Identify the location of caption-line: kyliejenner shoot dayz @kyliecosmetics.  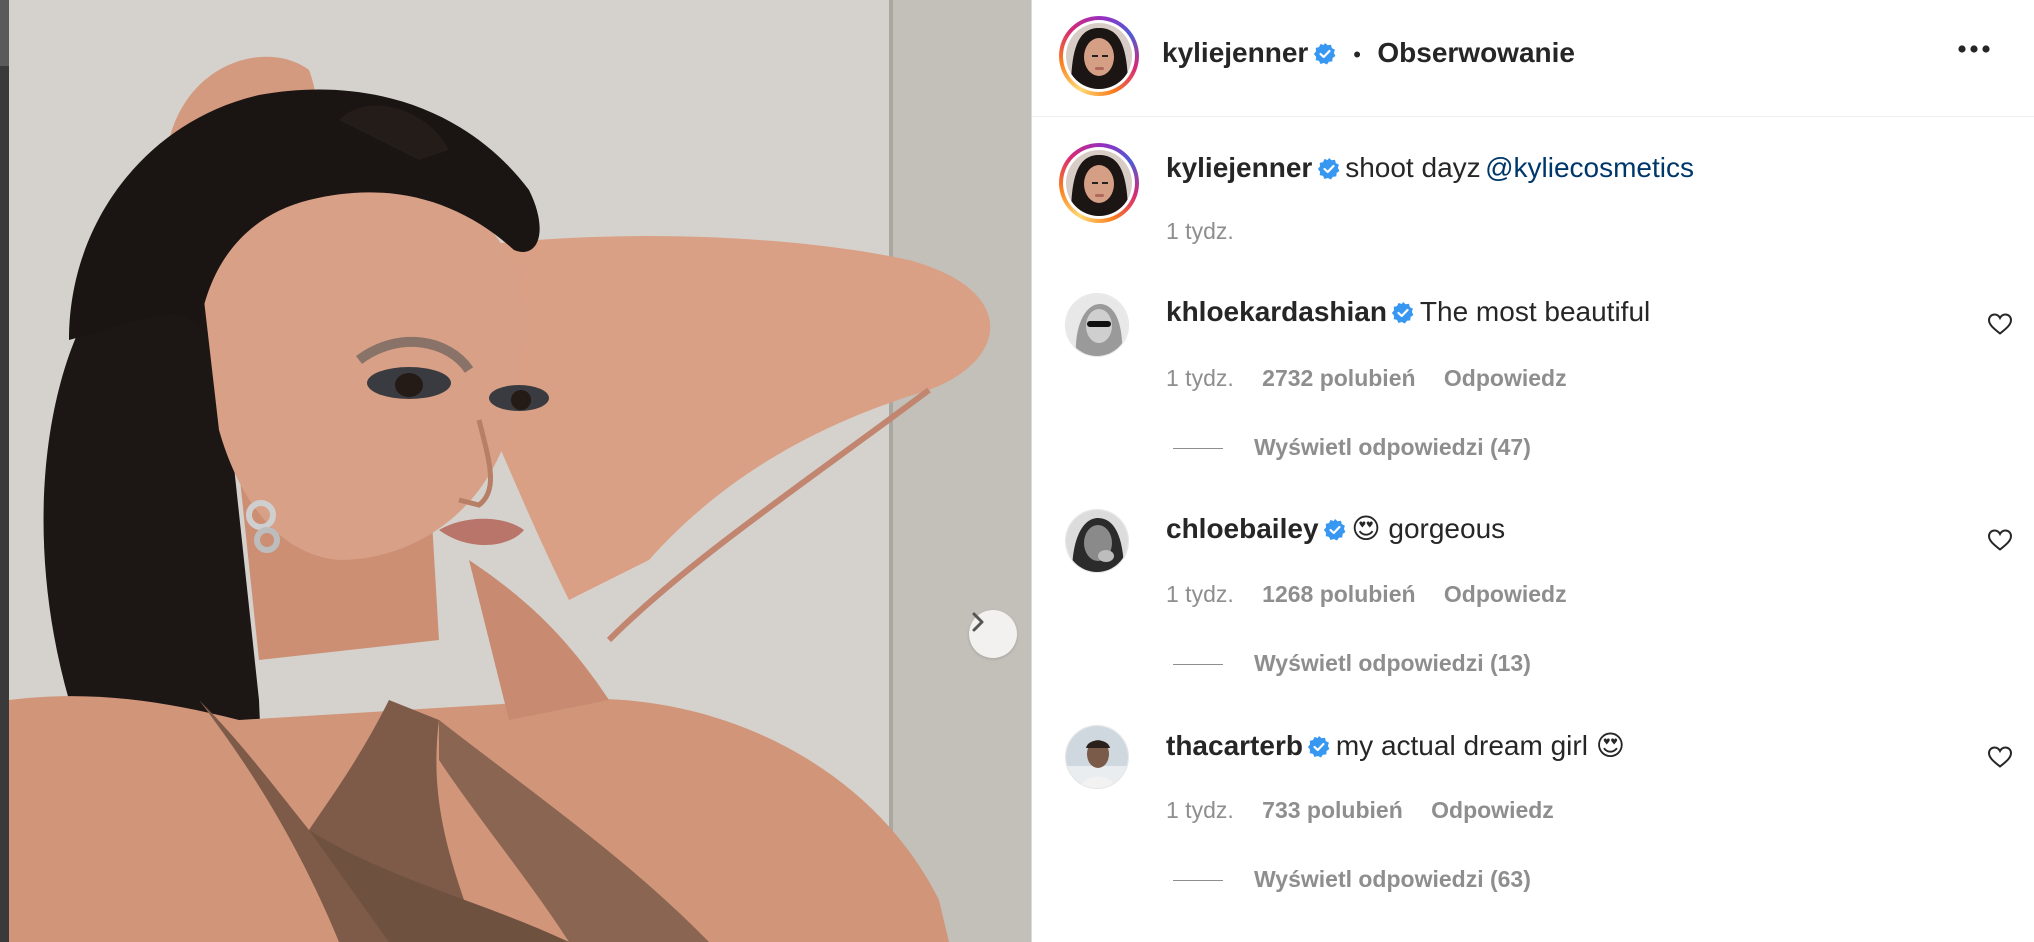
(1430, 168).